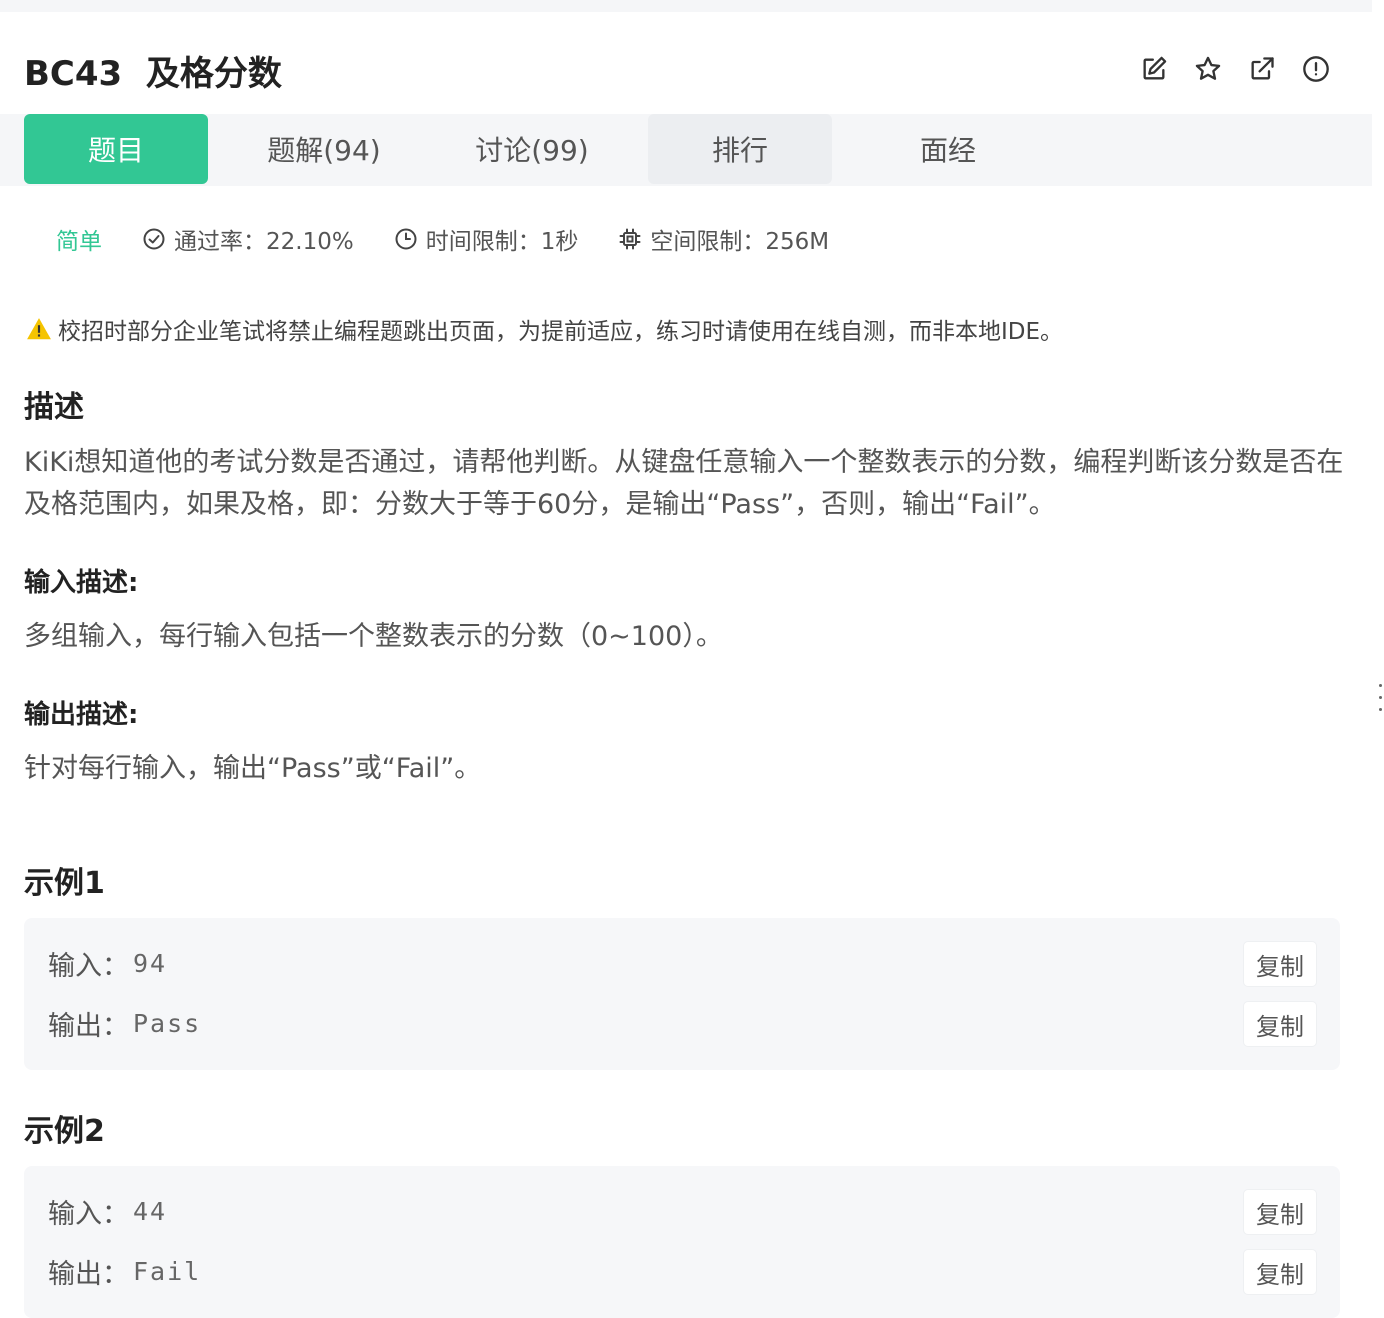  What do you see at coordinates (154, 239) in the screenshot?
I see `check-circle-icon` at bounding box center [154, 239].